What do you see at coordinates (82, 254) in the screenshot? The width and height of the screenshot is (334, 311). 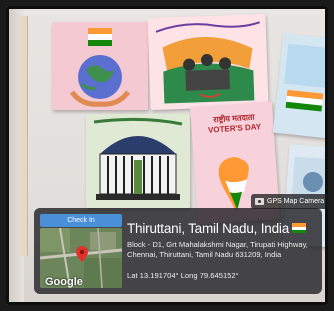 I see `map-pin-icon` at bounding box center [82, 254].